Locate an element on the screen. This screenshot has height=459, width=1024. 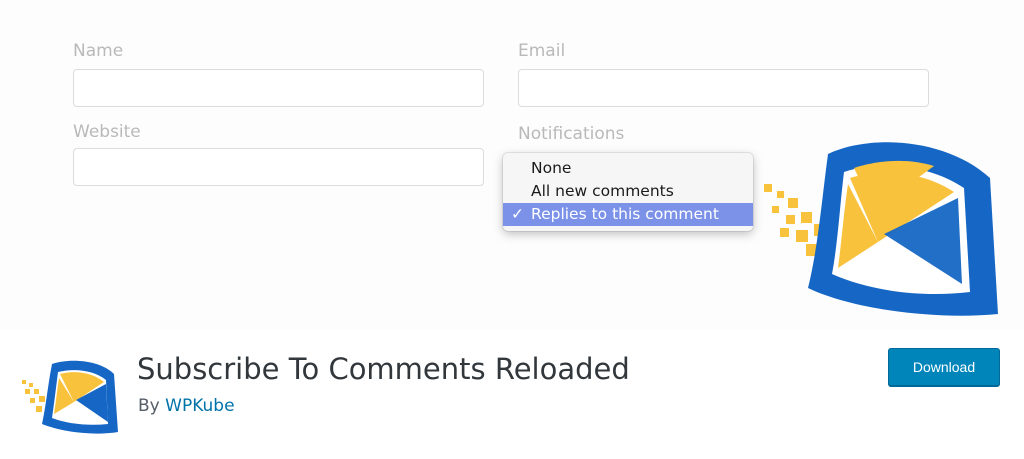
notification-option-none: None is located at coordinates (628, 168).